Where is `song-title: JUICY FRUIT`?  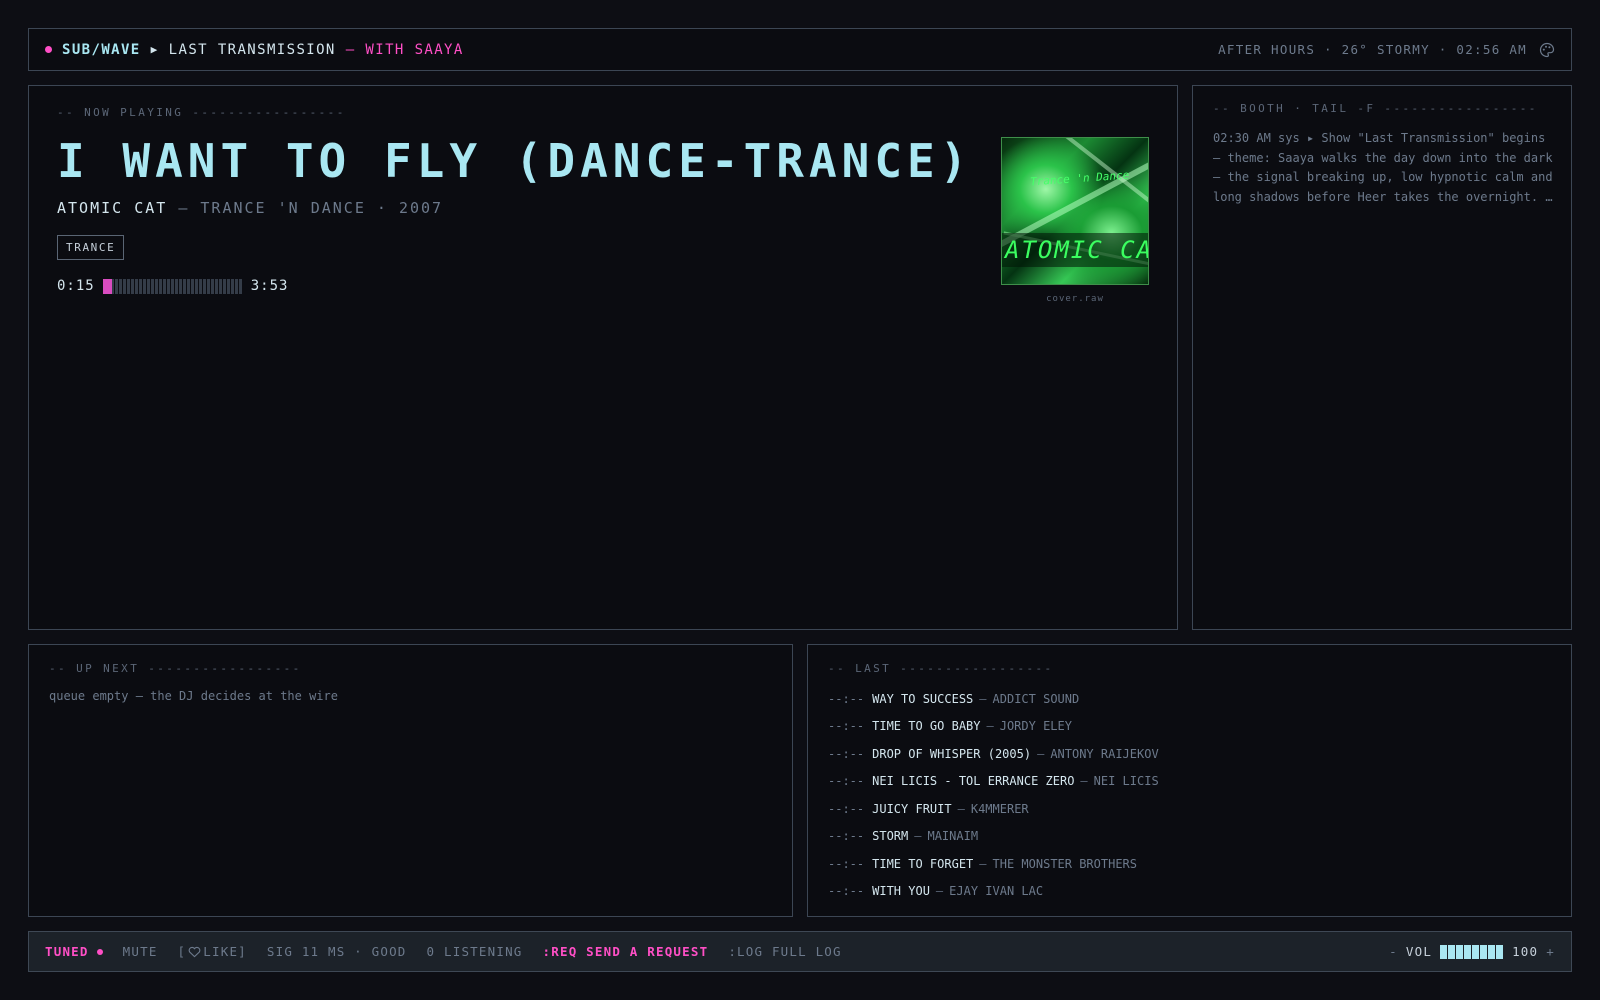 song-title: JUICY FRUIT is located at coordinates (912, 808).